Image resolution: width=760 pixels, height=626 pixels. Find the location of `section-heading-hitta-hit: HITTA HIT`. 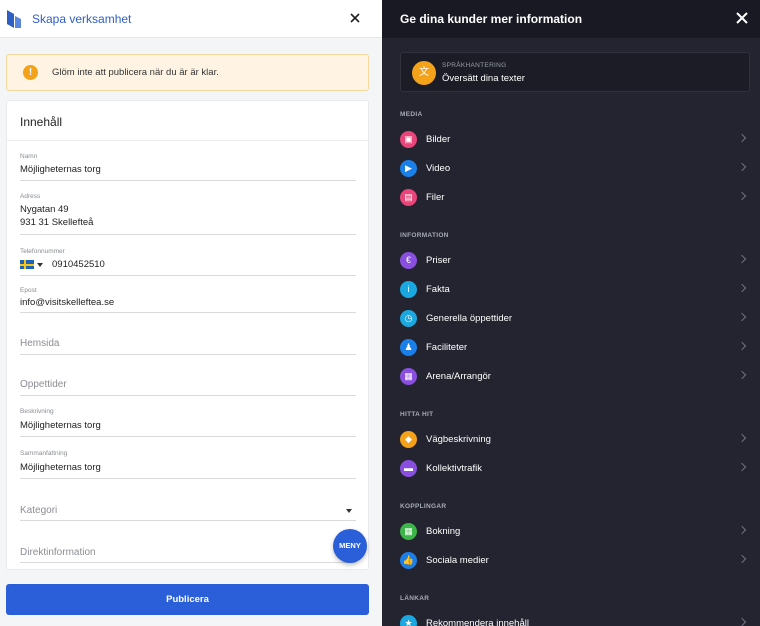

section-heading-hitta-hit: HITTA HIT is located at coordinates (417, 414).